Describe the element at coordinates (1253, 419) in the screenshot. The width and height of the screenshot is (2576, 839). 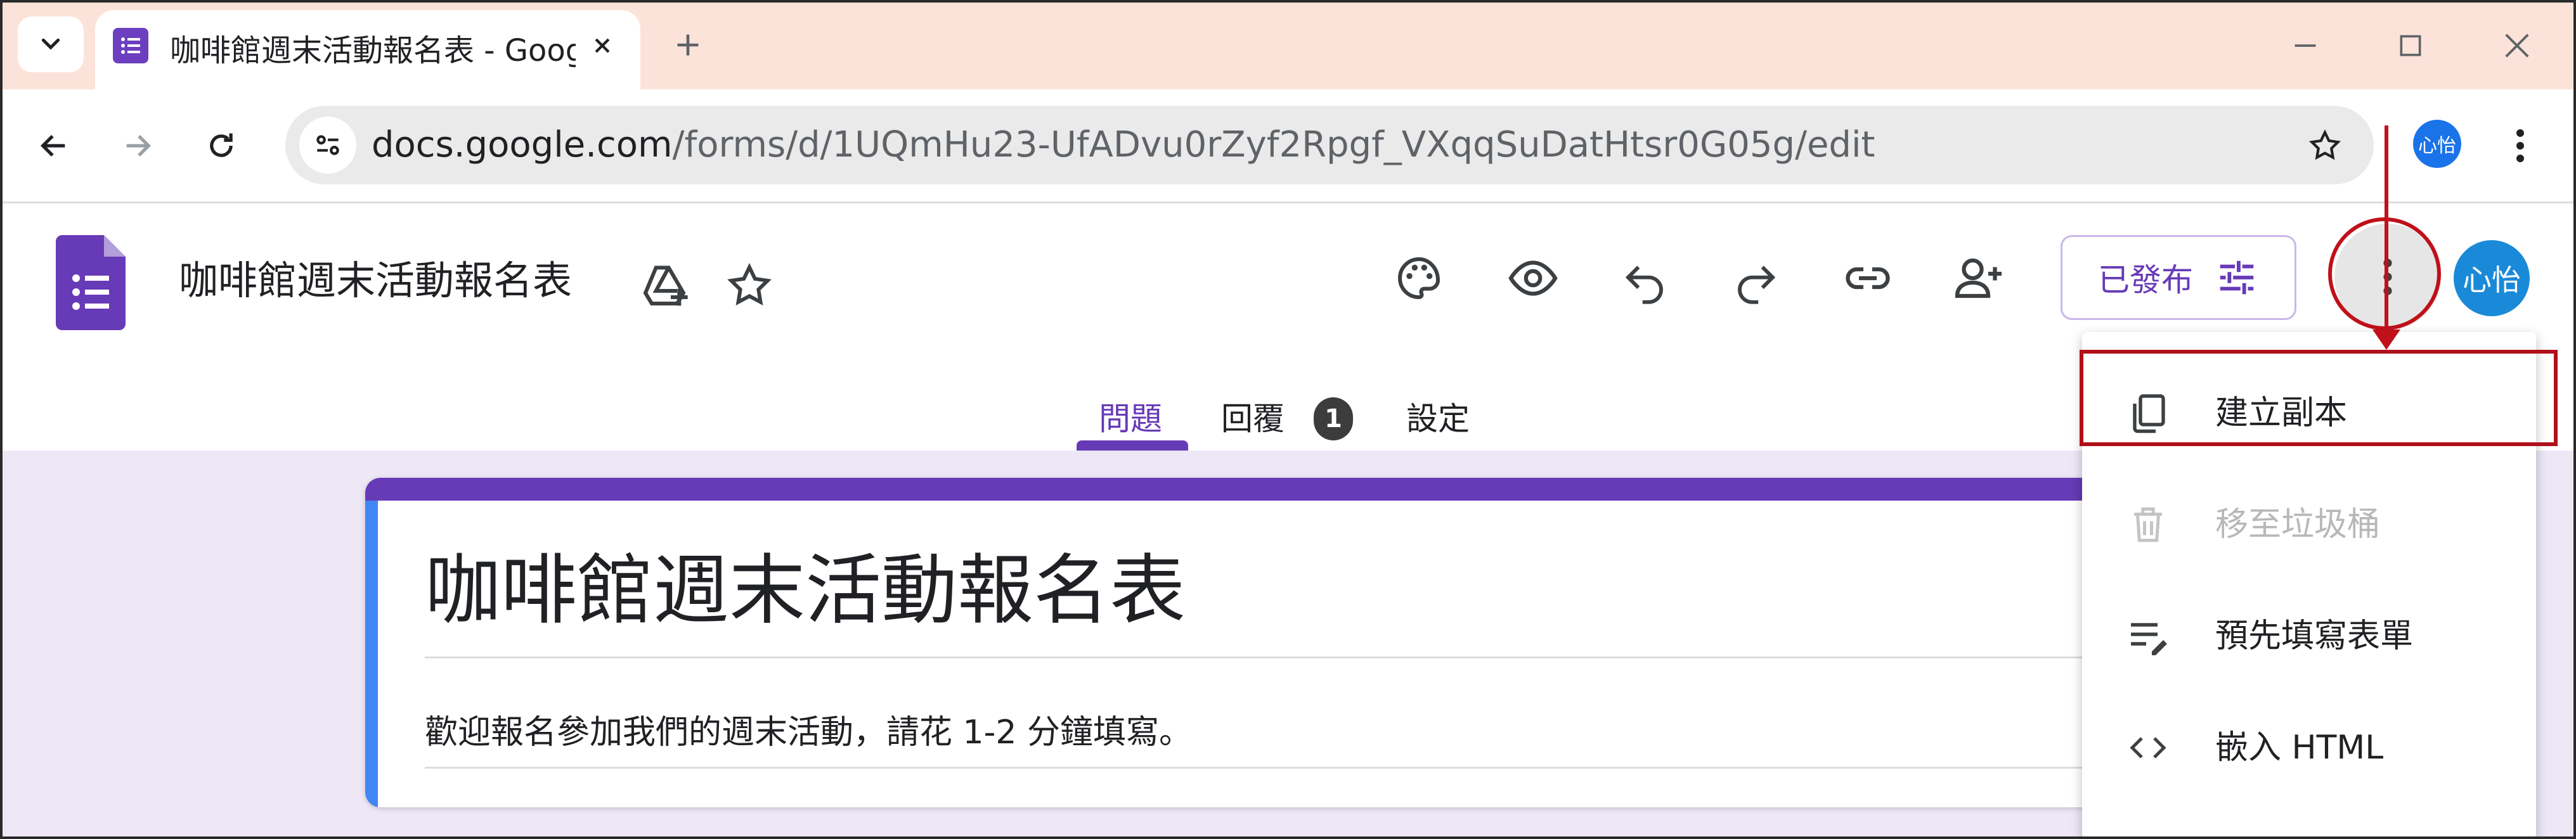
I see `tab-responses: 回覆` at that location.